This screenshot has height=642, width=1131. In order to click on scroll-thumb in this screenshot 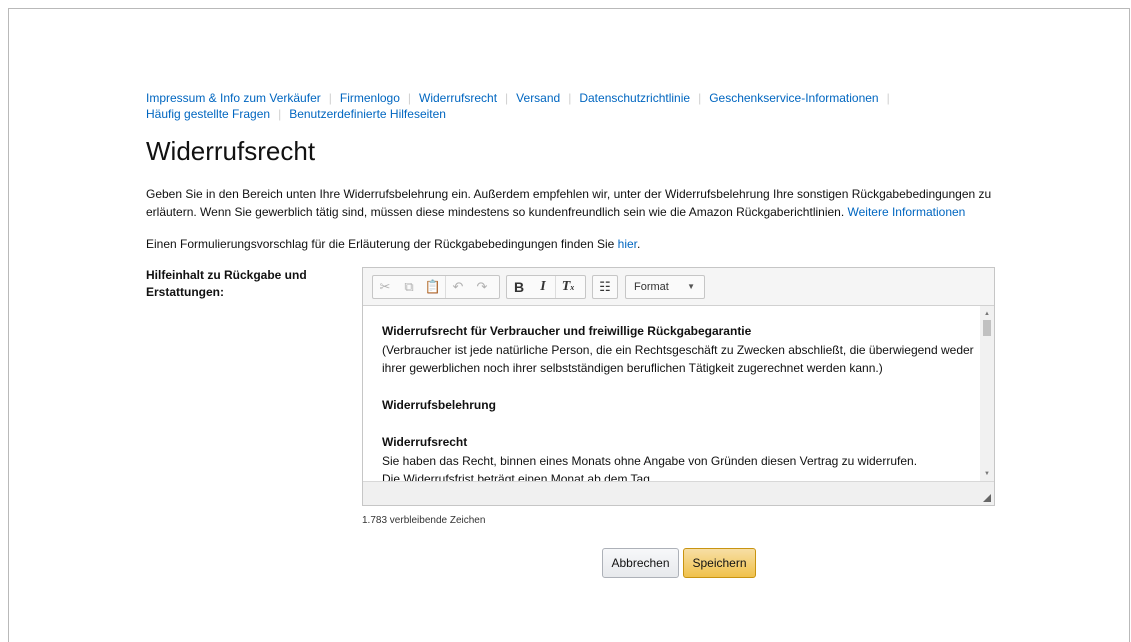, I will do `click(987, 328)`.